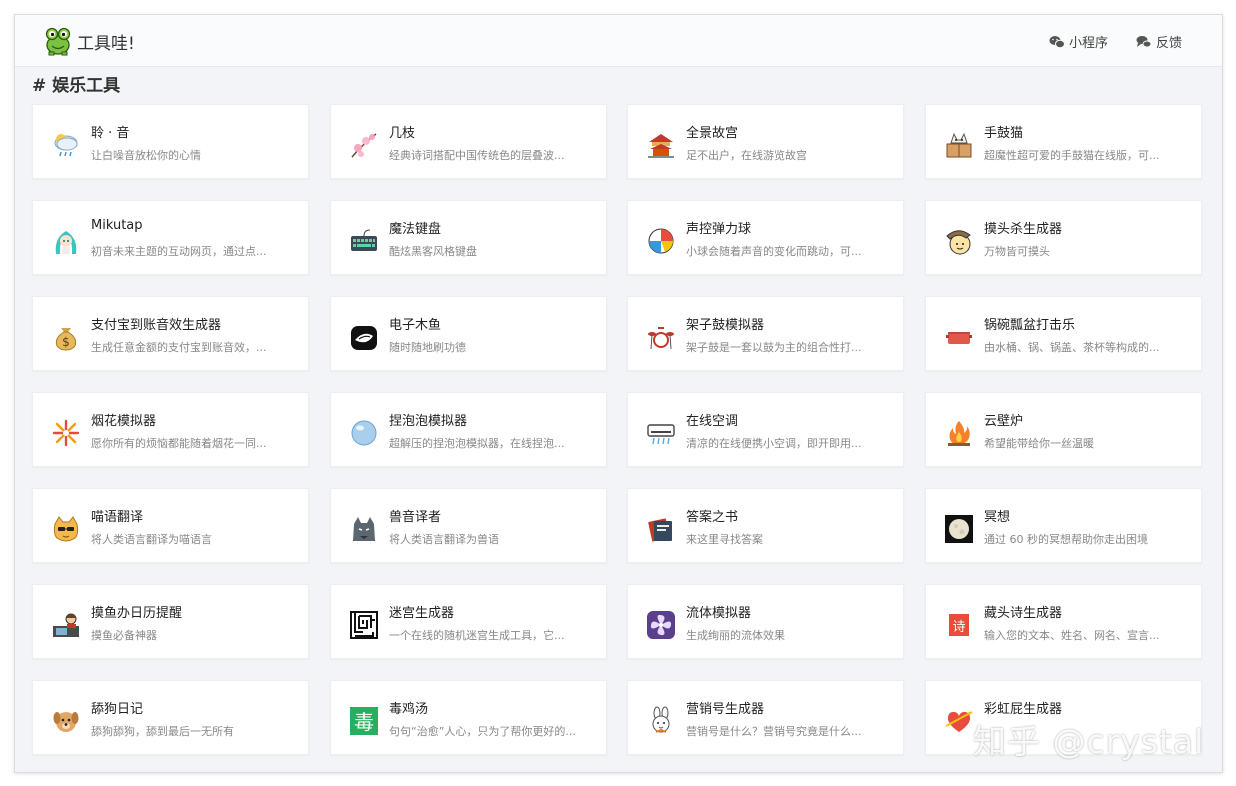 The width and height of the screenshot is (1236, 786). What do you see at coordinates (117, 517) in the screenshot?
I see `tool-card-title: 喵语翻译` at bounding box center [117, 517].